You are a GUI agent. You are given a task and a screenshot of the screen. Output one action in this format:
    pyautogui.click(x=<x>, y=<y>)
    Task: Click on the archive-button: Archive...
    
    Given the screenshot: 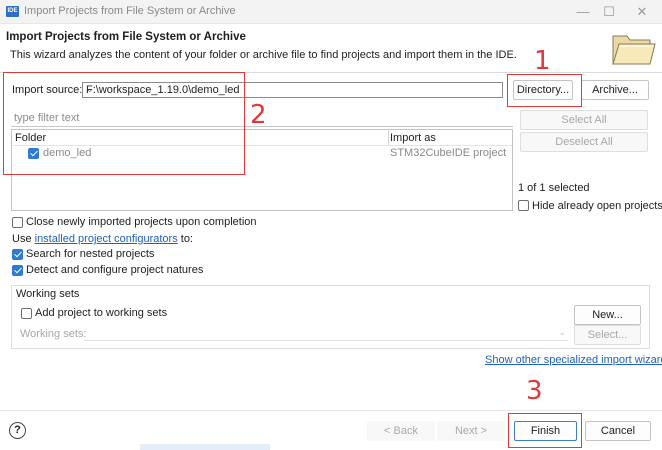 What is the action you would take?
    pyautogui.click(x=615, y=90)
    